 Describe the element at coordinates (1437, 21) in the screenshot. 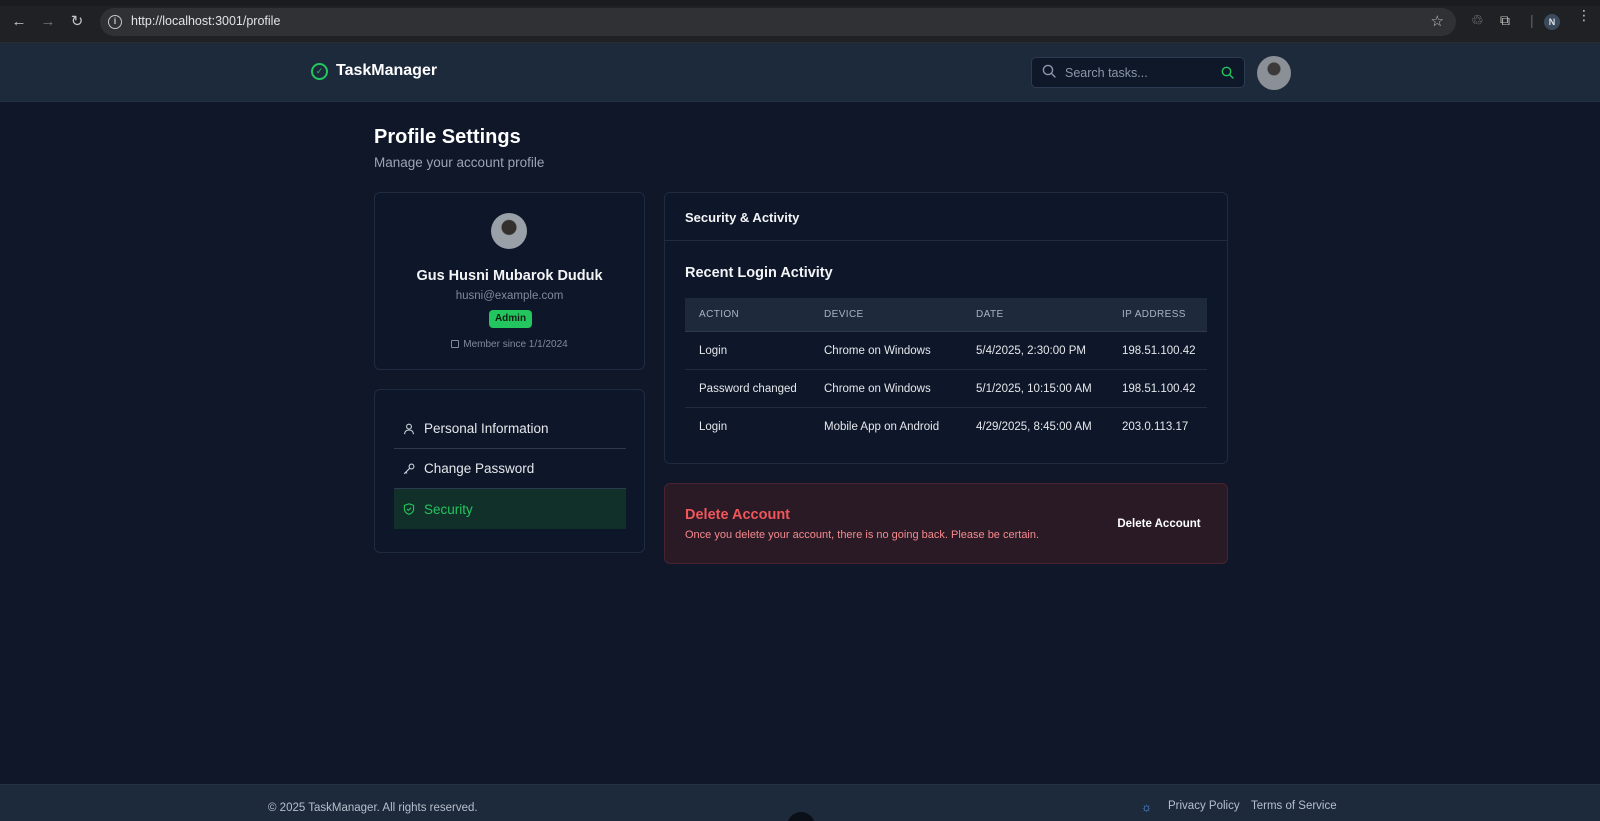

I see `bookmark-star-icon: ☆` at that location.